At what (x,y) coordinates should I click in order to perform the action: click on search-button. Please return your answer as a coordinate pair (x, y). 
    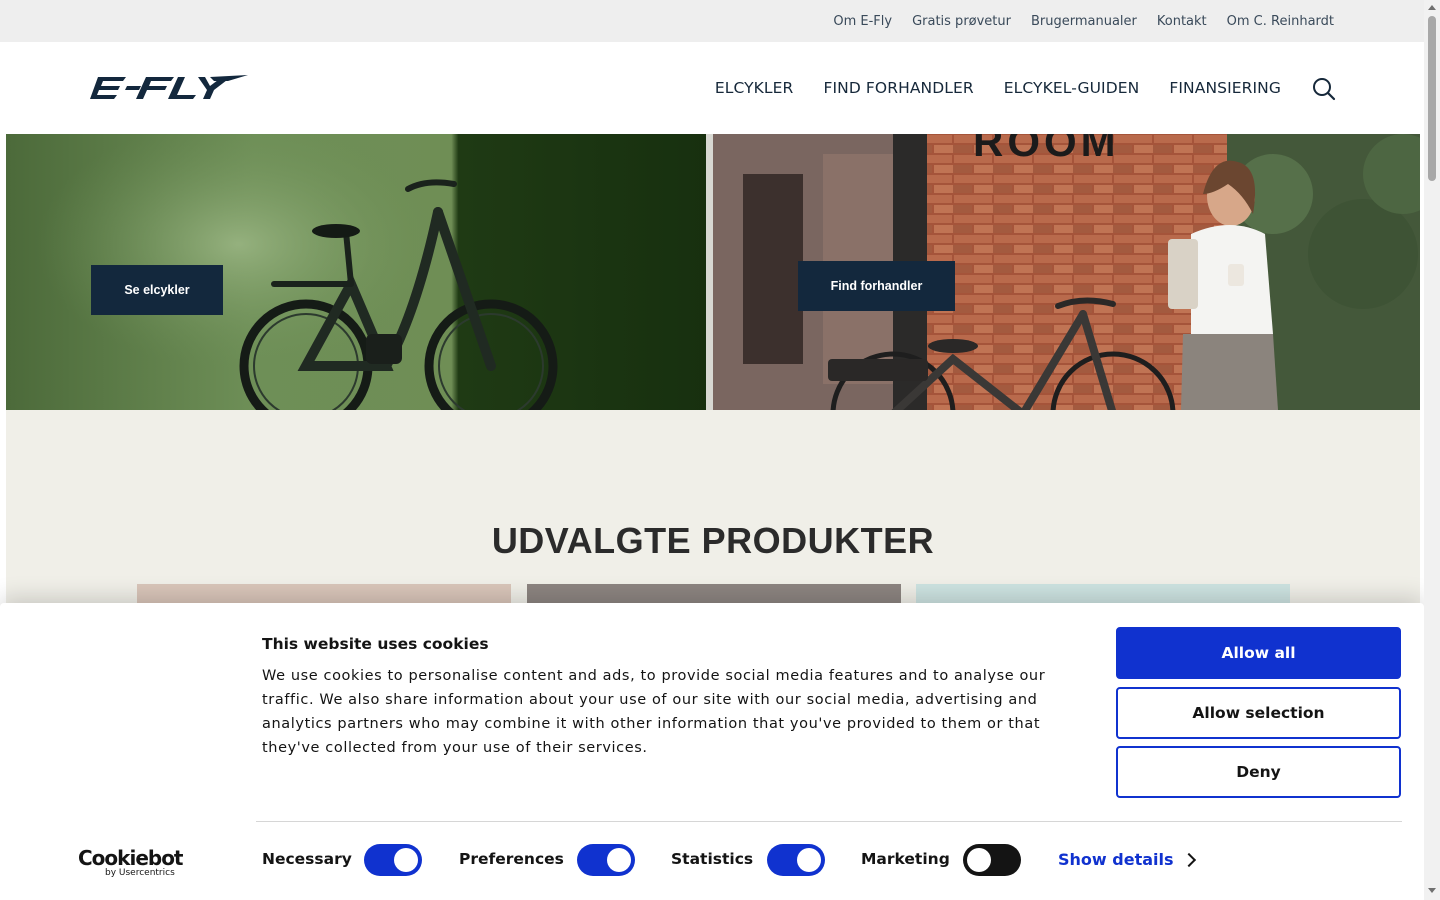
    Looking at the image, I should click on (1324, 89).